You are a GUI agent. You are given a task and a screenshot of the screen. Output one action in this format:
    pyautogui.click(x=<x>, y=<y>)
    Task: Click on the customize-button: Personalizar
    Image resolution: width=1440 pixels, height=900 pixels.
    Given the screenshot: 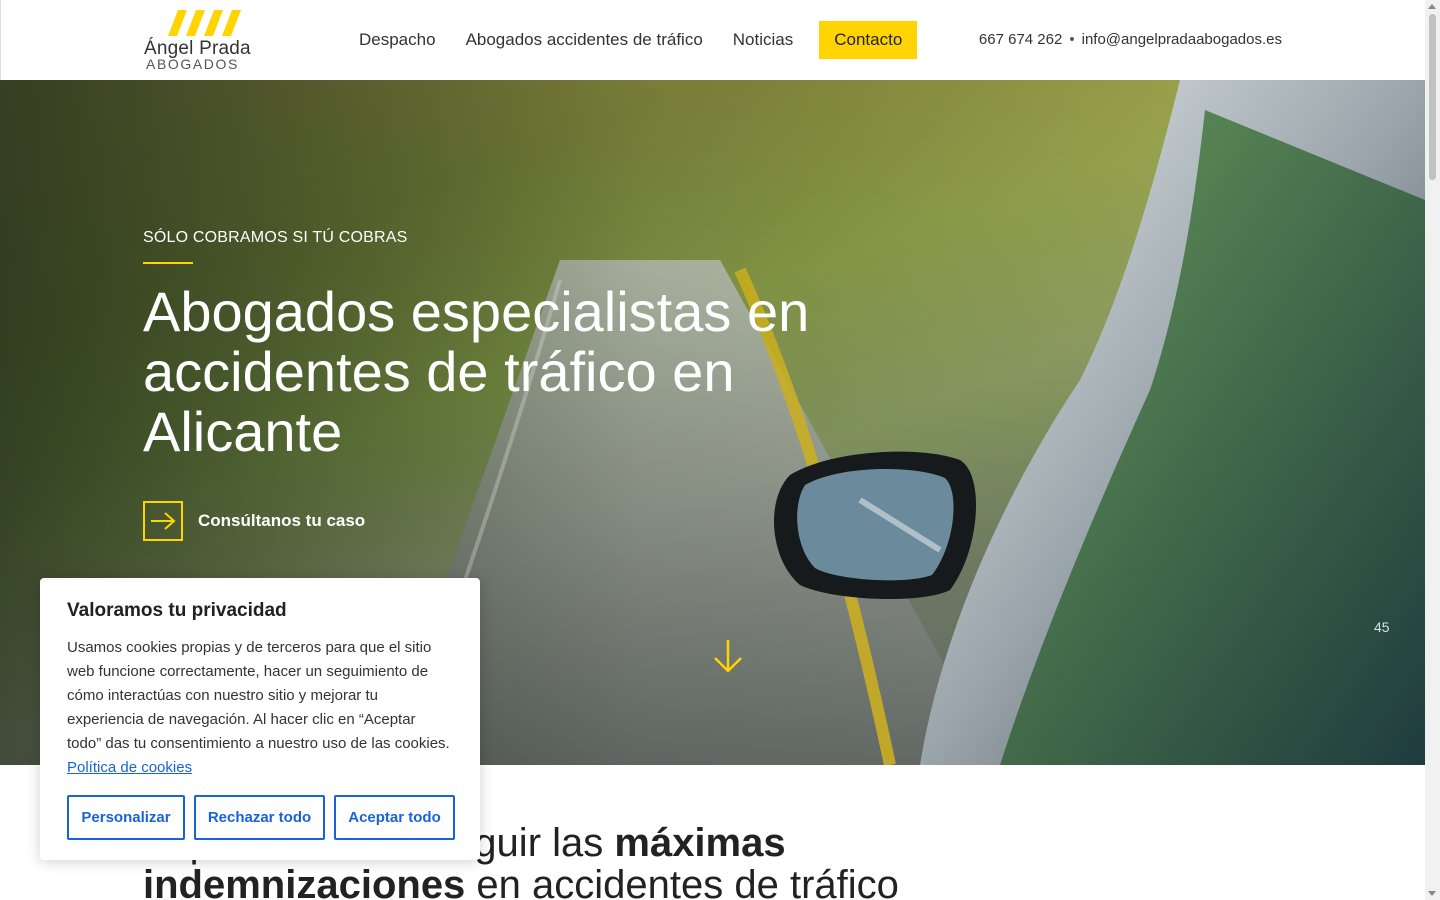 What is the action you would take?
    pyautogui.click(x=126, y=817)
    